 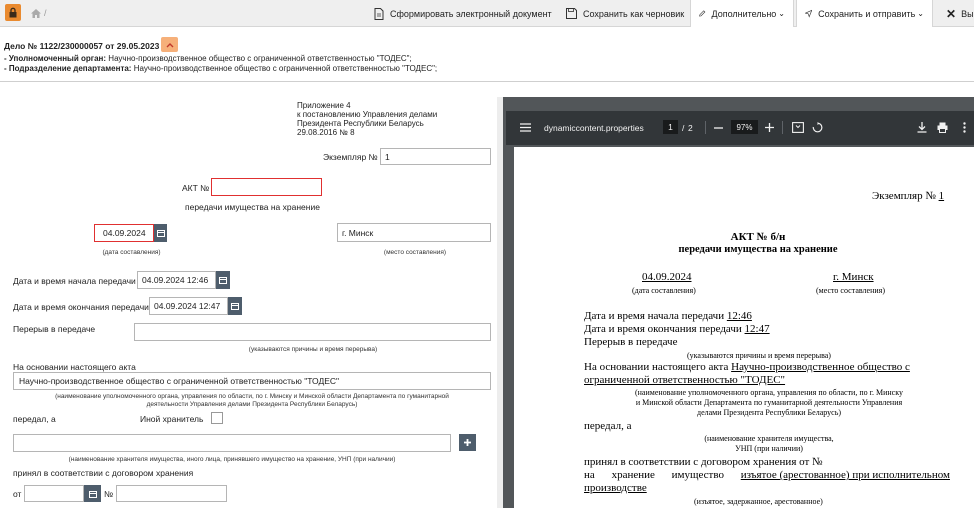 What do you see at coordinates (367, 114) in the screenshot?
I see `annex-line: к постановлению Управления делами` at bounding box center [367, 114].